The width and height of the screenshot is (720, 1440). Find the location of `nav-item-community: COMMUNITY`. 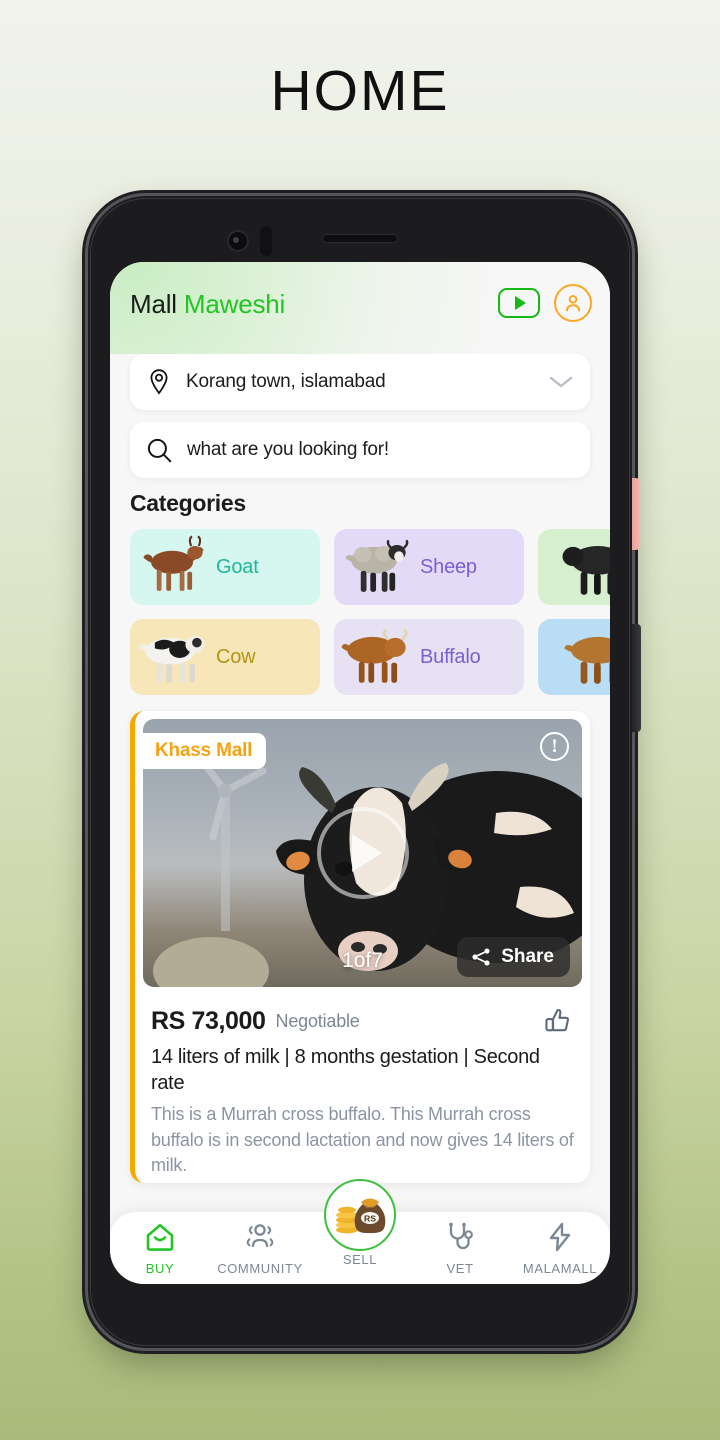

nav-item-community: COMMUNITY is located at coordinates (260, 1248).